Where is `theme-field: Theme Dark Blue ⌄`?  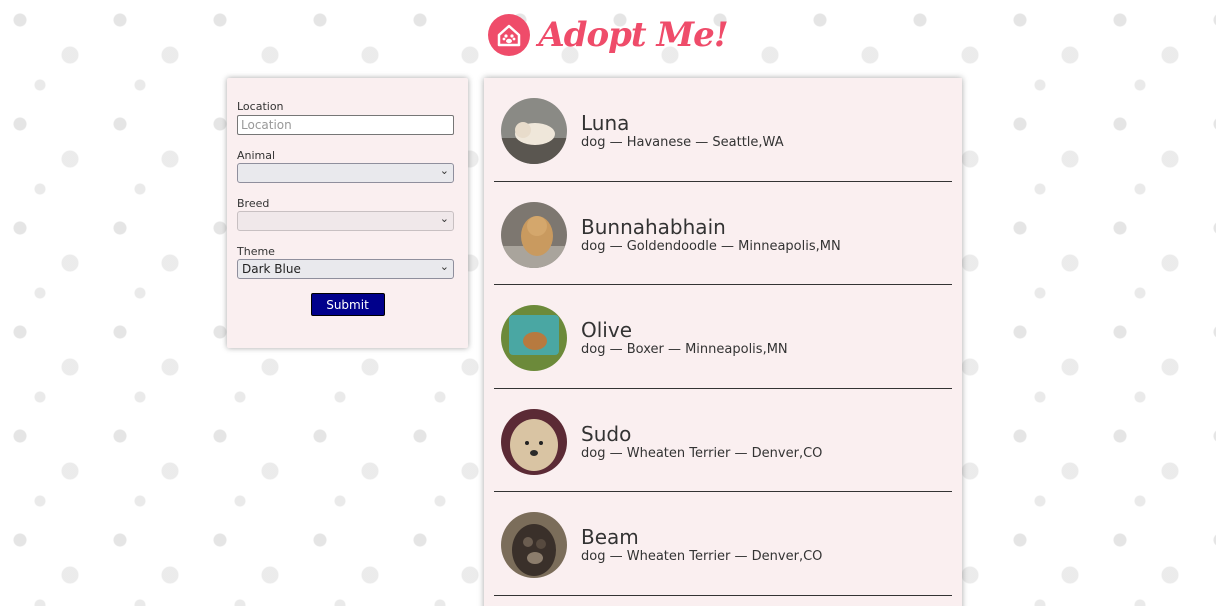 theme-field: Theme Dark Blue ⌄ is located at coordinates (347, 262).